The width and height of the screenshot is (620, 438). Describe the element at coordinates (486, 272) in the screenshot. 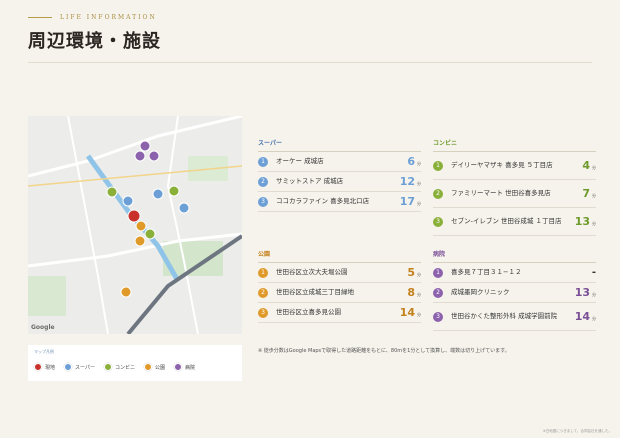

I see `facility-name: 喜多見７丁目３１−１２` at that location.